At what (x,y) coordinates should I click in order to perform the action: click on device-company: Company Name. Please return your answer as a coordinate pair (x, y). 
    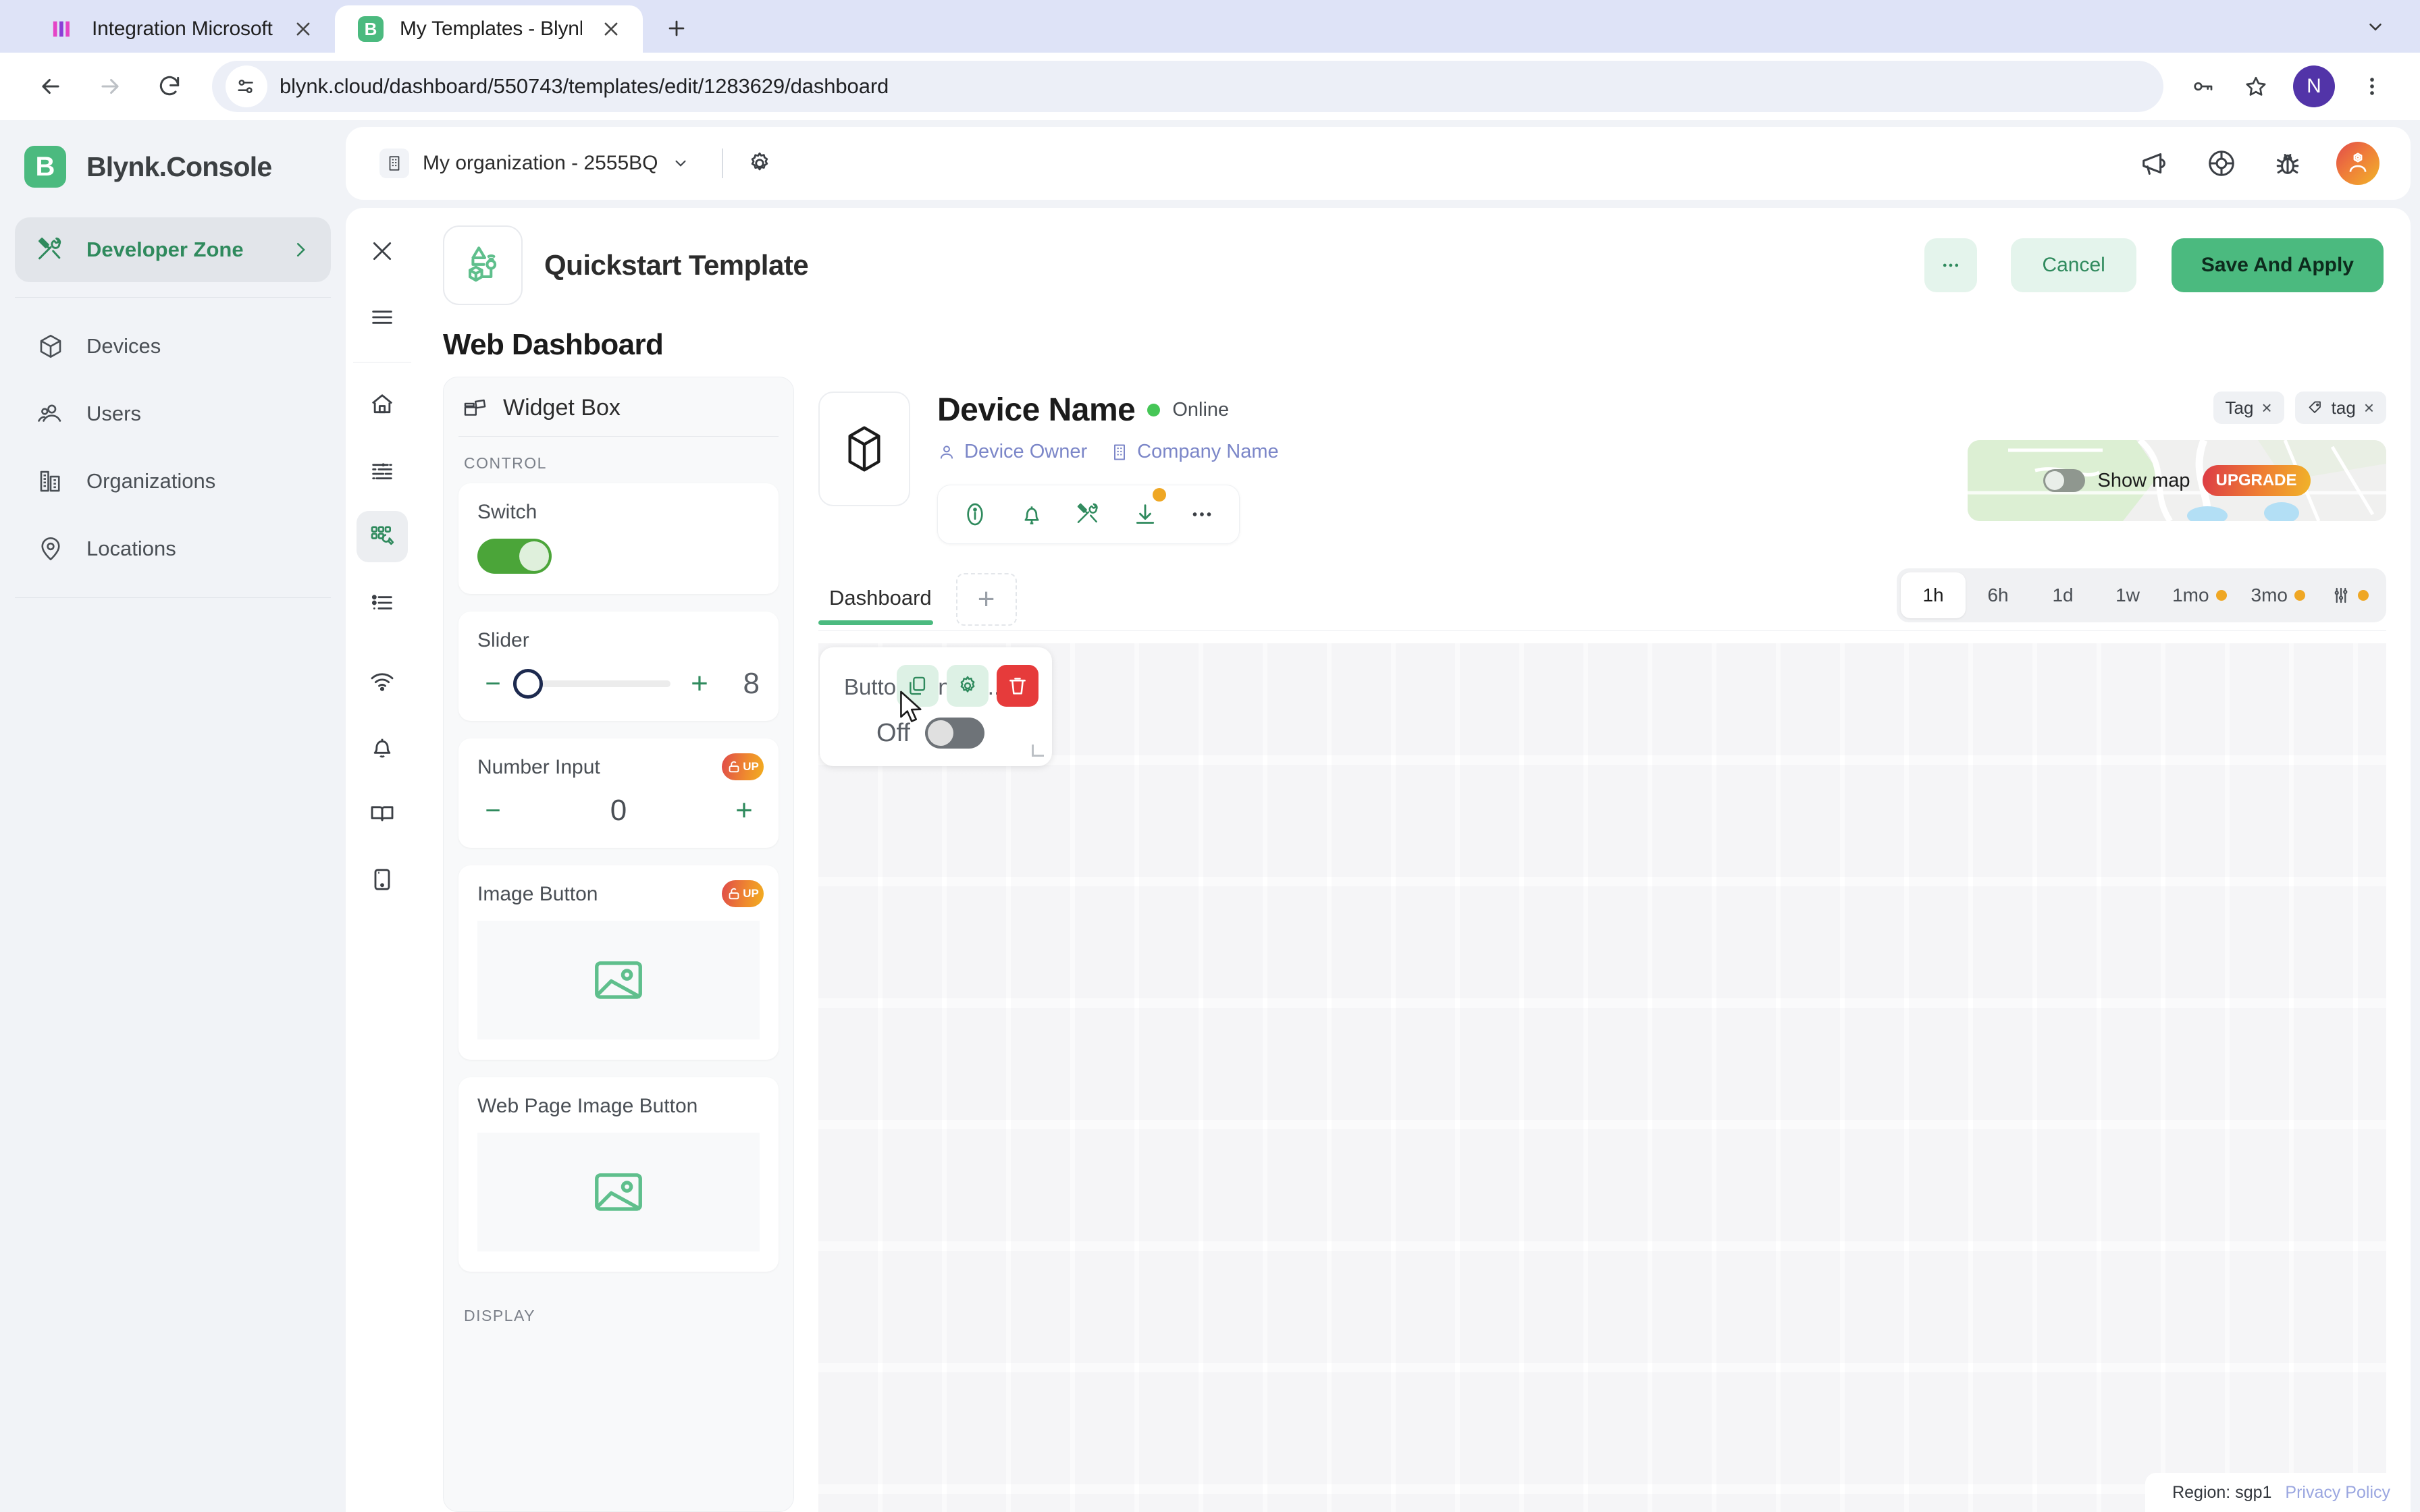
    Looking at the image, I should click on (1194, 452).